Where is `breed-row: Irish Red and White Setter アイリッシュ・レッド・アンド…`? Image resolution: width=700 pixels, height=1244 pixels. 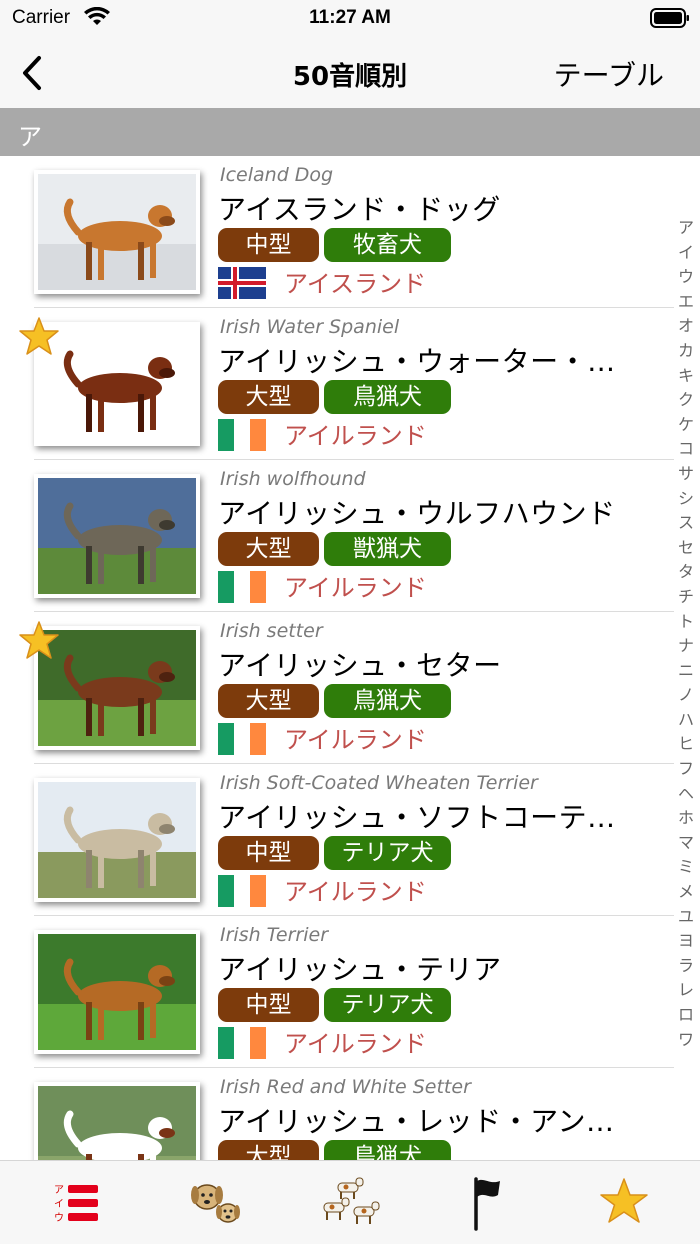 breed-row: Irish Red and White Setter アイリッシュ・レッド・アンド… is located at coordinates (350, 1114).